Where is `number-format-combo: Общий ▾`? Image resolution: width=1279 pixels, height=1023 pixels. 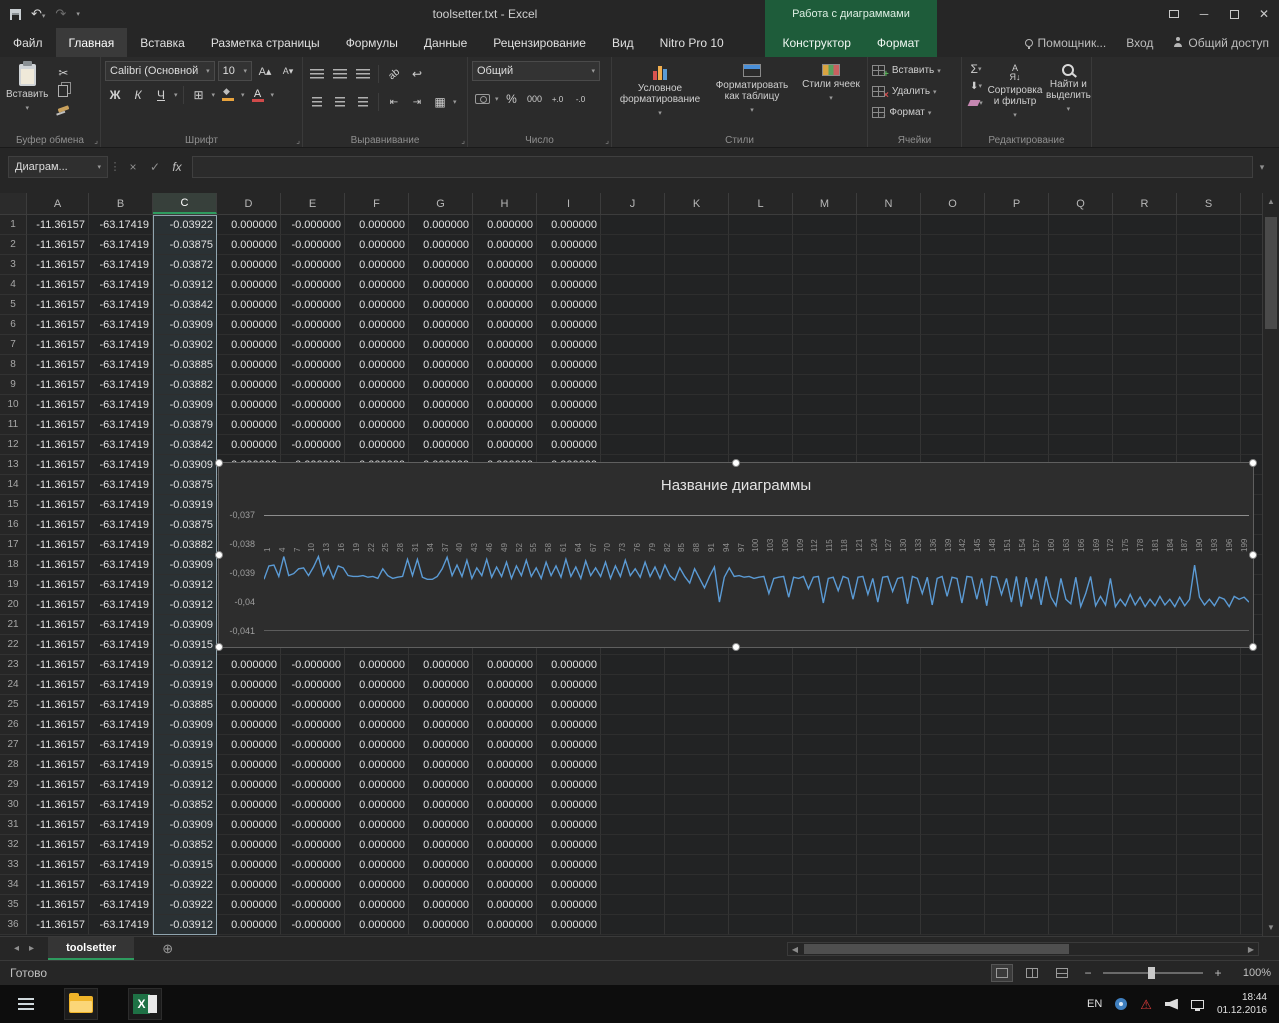
number-format-combo: Общий ▾ is located at coordinates (536, 71).